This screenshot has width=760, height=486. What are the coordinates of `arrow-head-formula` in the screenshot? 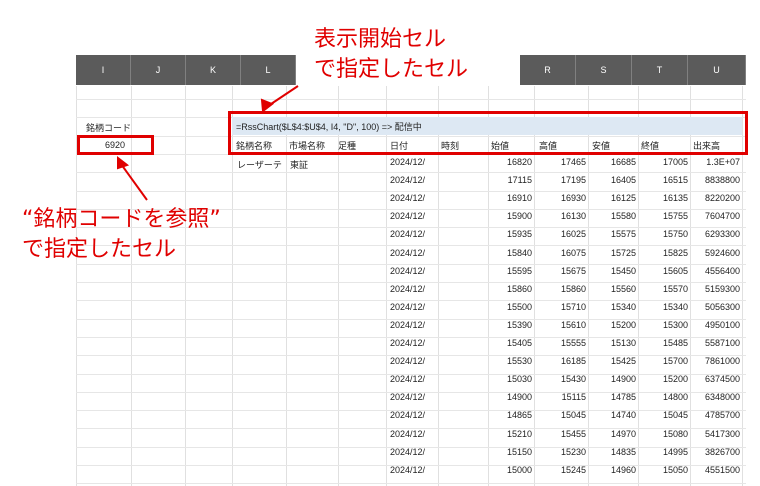 It's located at (267, 105).